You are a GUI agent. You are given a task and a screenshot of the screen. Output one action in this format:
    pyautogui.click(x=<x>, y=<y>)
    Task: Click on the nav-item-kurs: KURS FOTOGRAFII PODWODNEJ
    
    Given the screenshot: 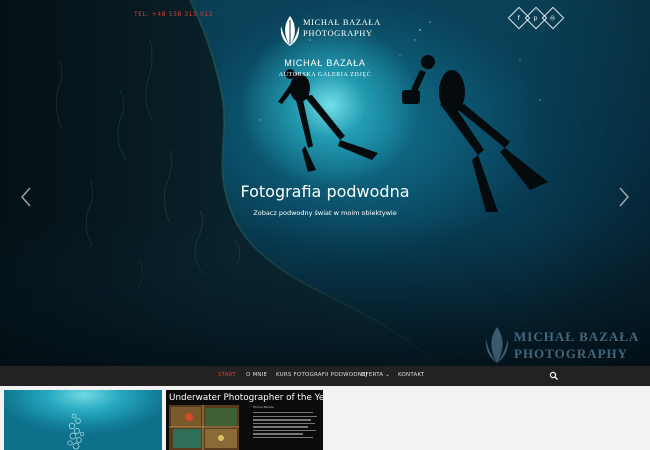 What is the action you would take?
    pyautogui.click(x=322, y=375)
    